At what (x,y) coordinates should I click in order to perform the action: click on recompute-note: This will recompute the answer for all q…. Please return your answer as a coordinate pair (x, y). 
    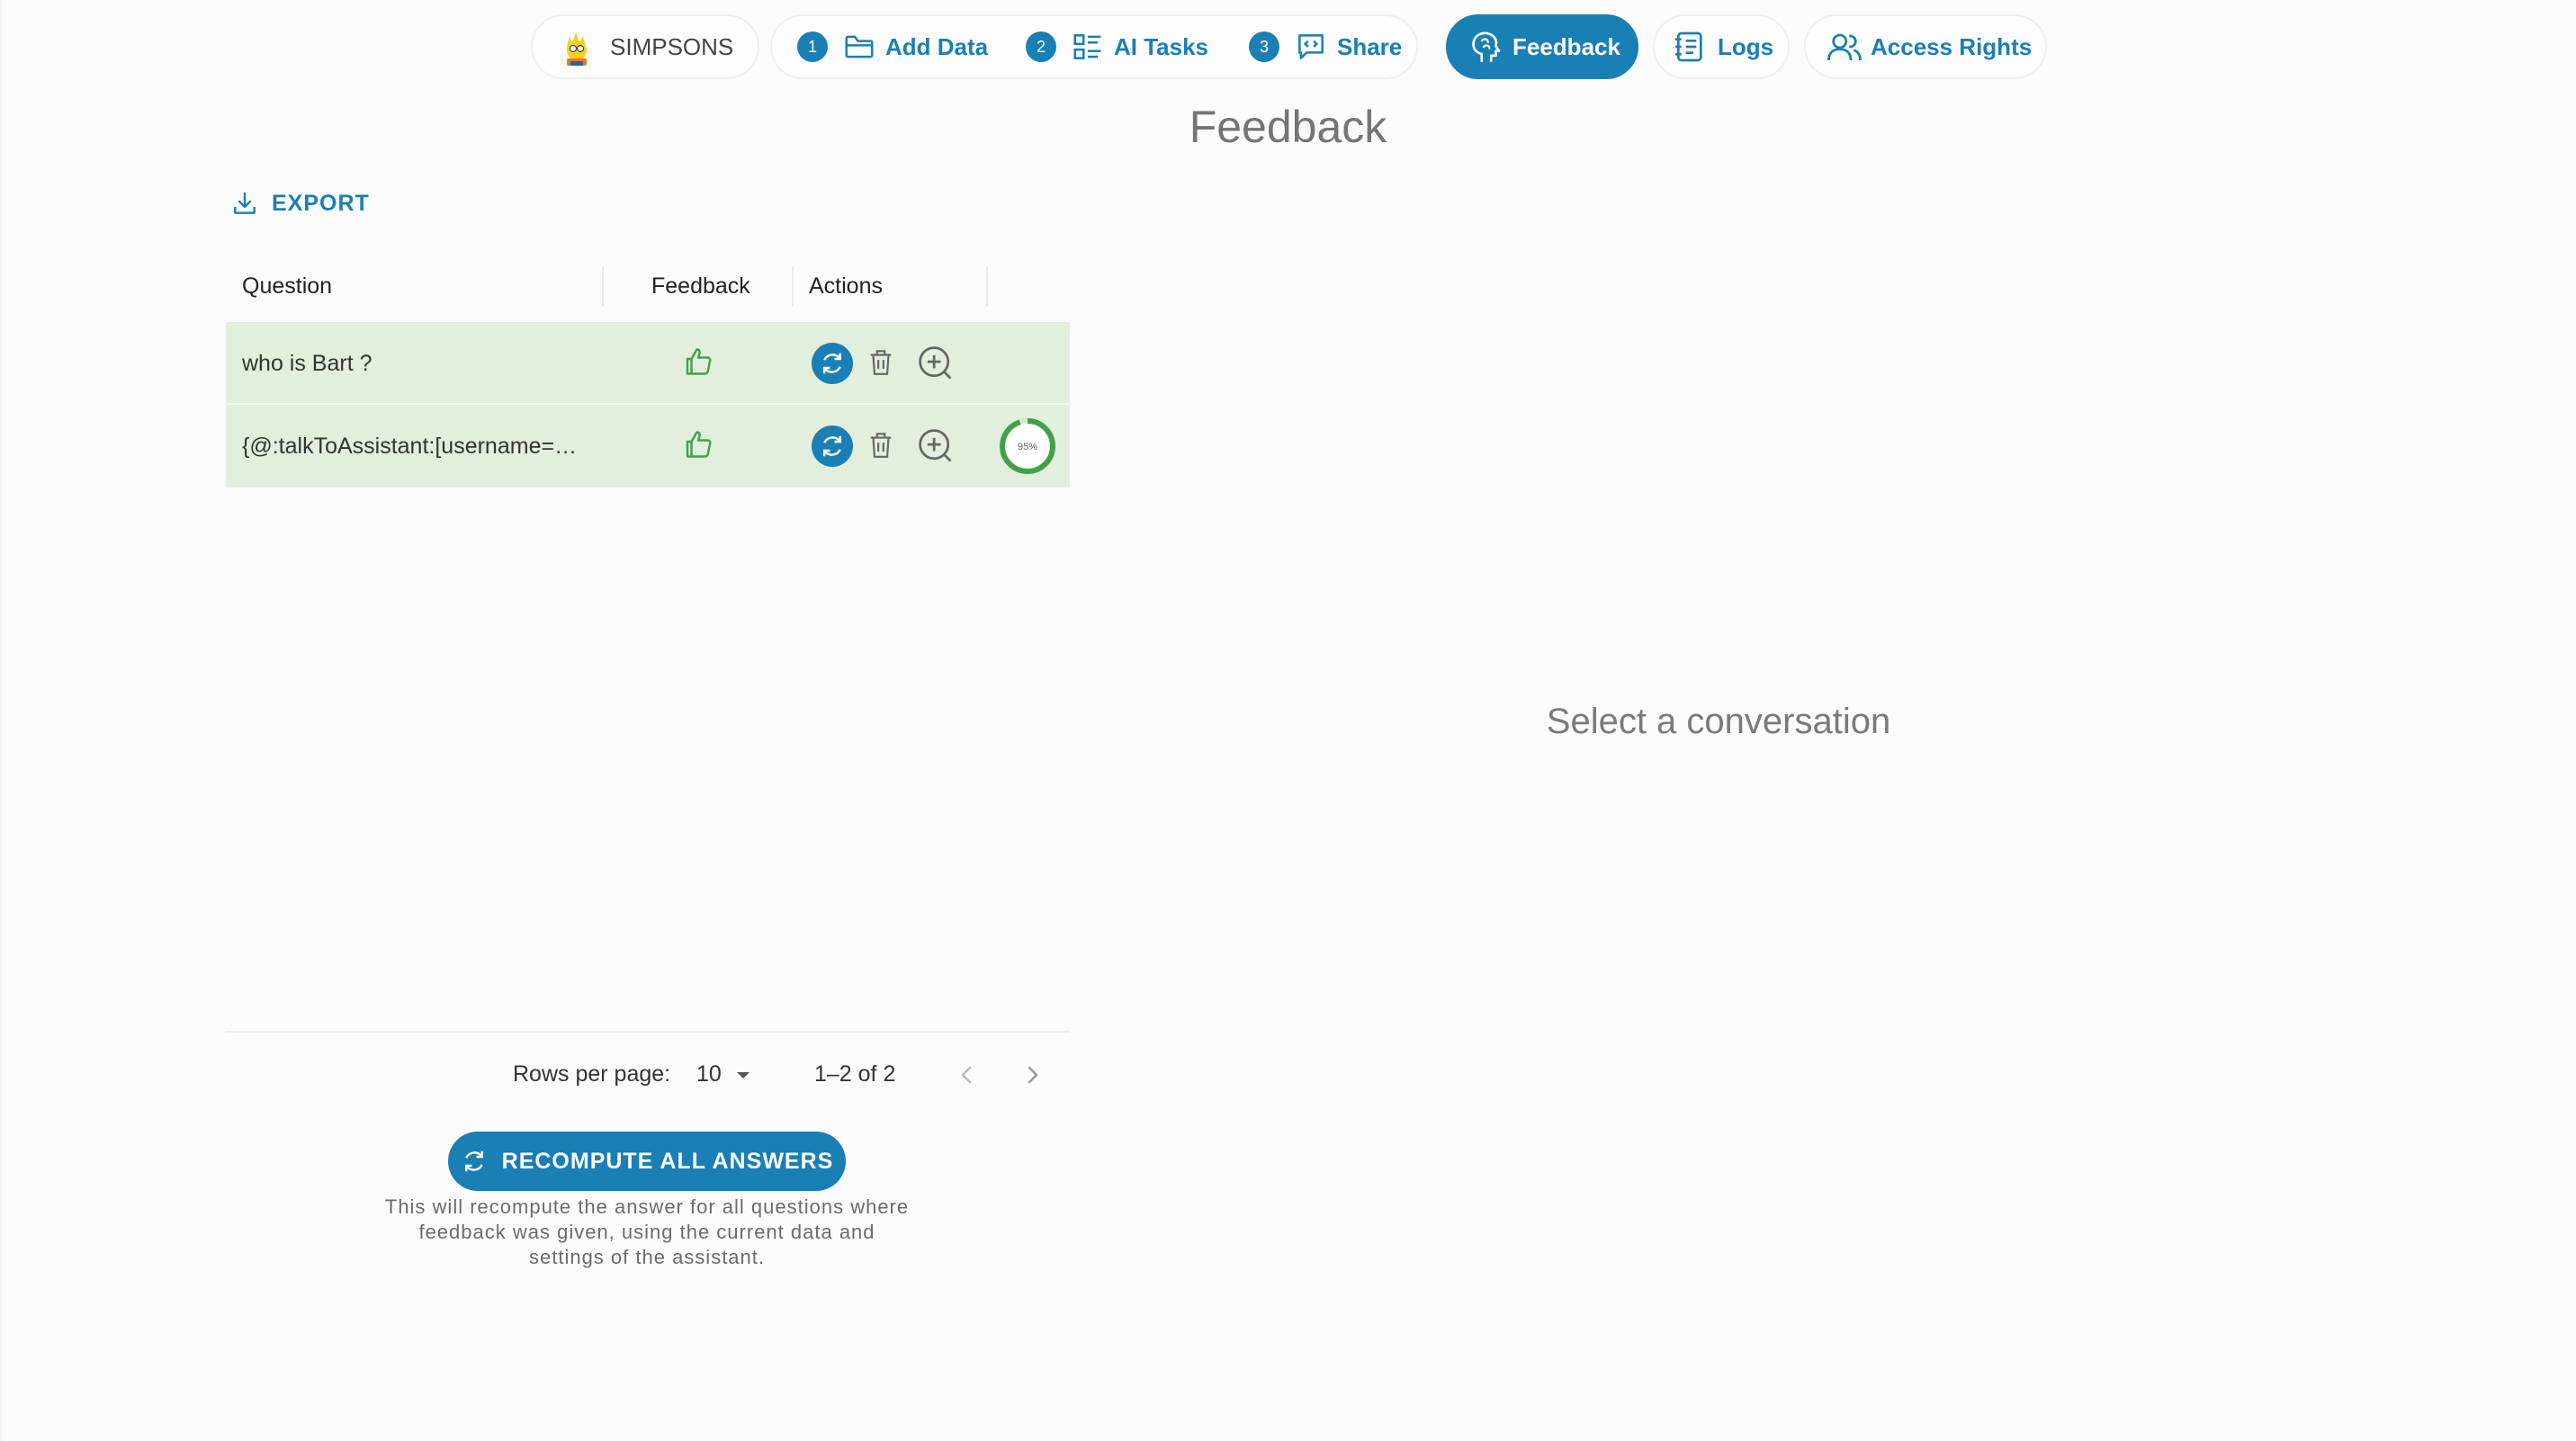
    Looking at the image, I should click on (647, 1232).